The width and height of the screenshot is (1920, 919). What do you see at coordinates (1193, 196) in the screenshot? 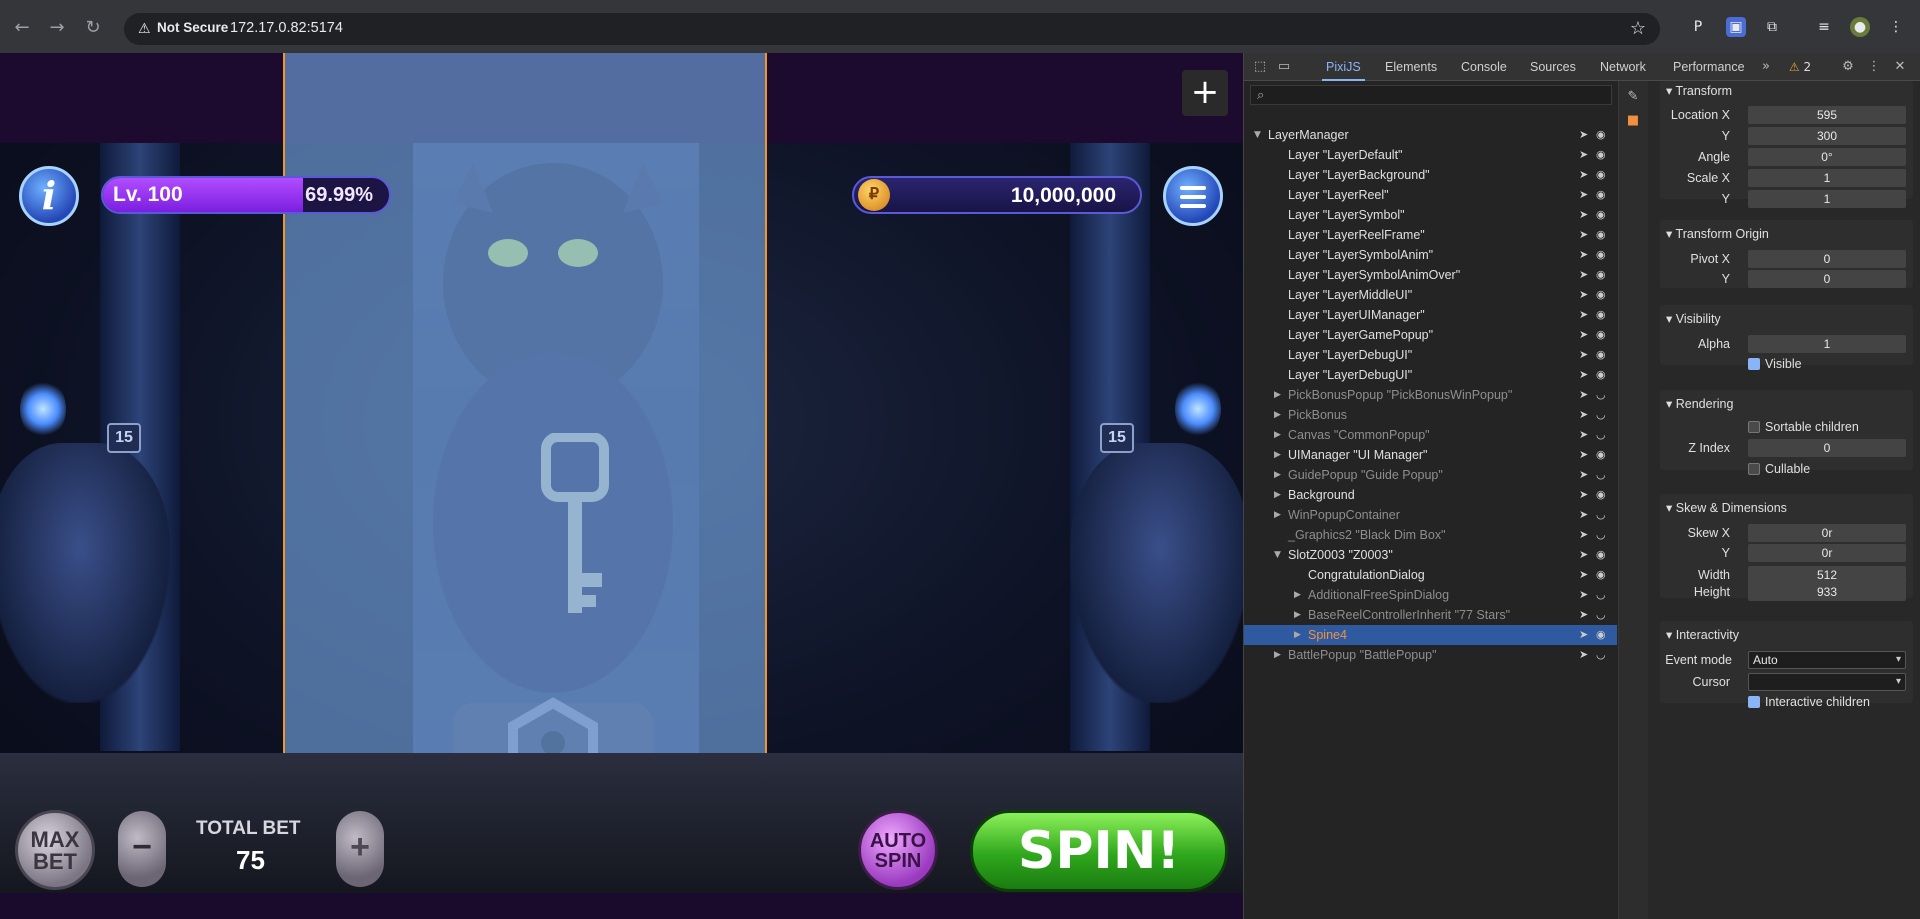
I see `menu-button` at bounding box center [1193, 196].